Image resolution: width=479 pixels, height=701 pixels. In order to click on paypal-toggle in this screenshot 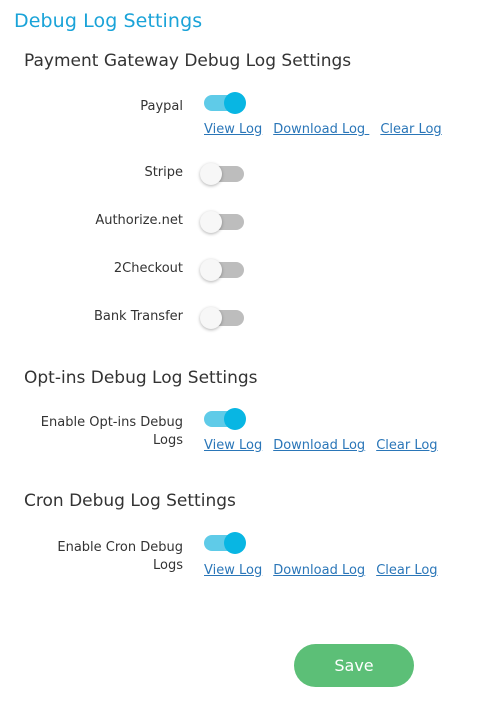, I will do `click(225, 103)`.